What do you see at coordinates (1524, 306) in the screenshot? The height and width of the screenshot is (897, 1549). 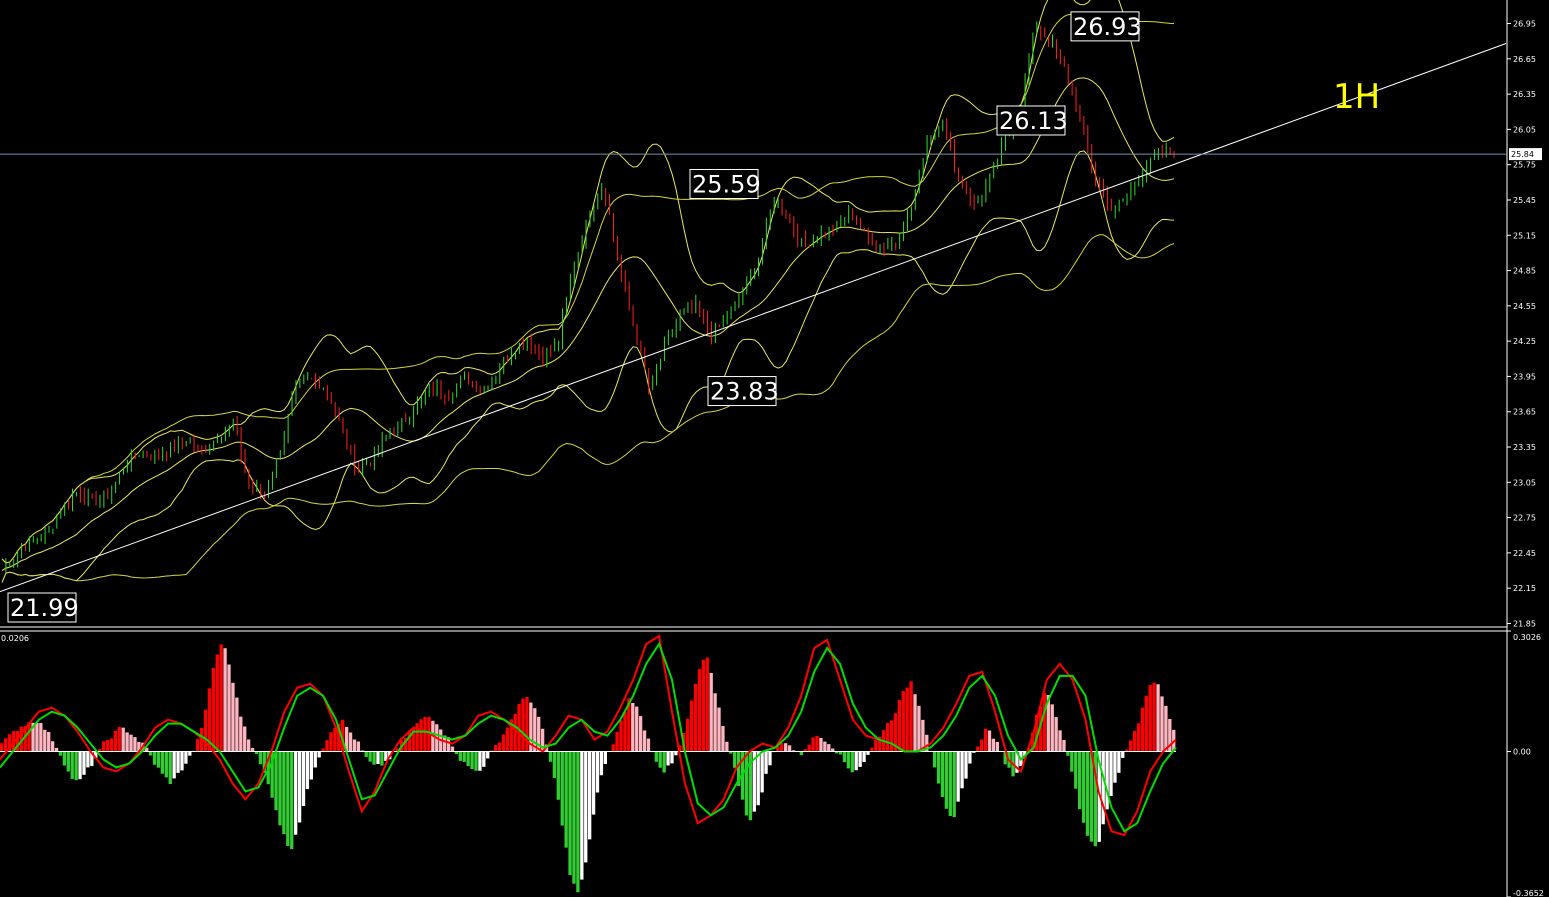 I see `price-tick-label: 24.55` at bounding box center [1524, 306].